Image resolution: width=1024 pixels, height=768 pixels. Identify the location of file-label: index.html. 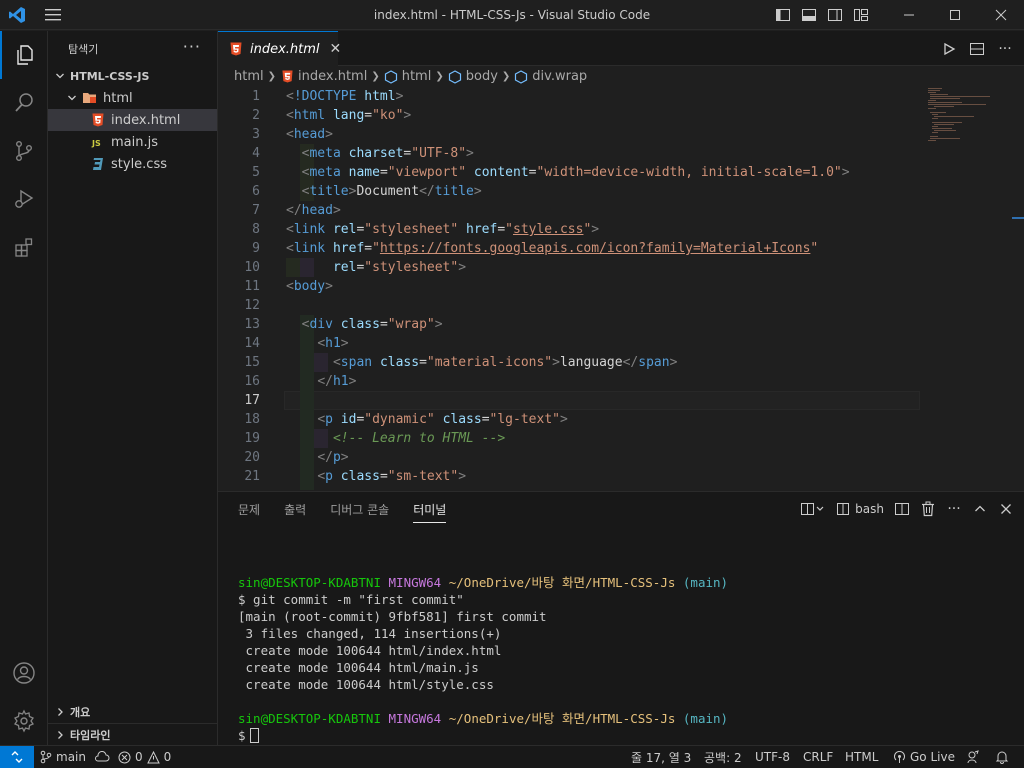
(146, 120).